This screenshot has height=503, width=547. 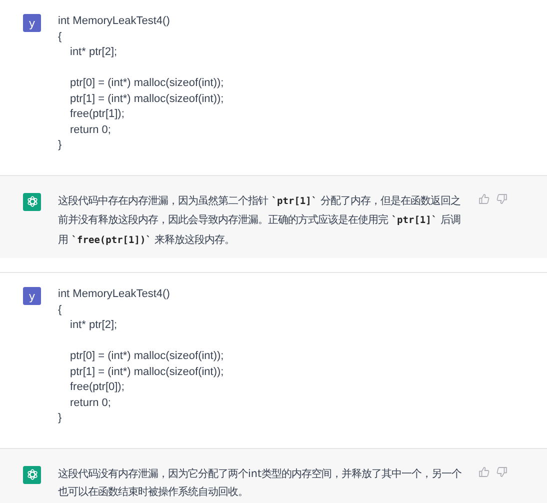 I want to click on code-line: free(ptr[0]);, so click(x=97, y=387).